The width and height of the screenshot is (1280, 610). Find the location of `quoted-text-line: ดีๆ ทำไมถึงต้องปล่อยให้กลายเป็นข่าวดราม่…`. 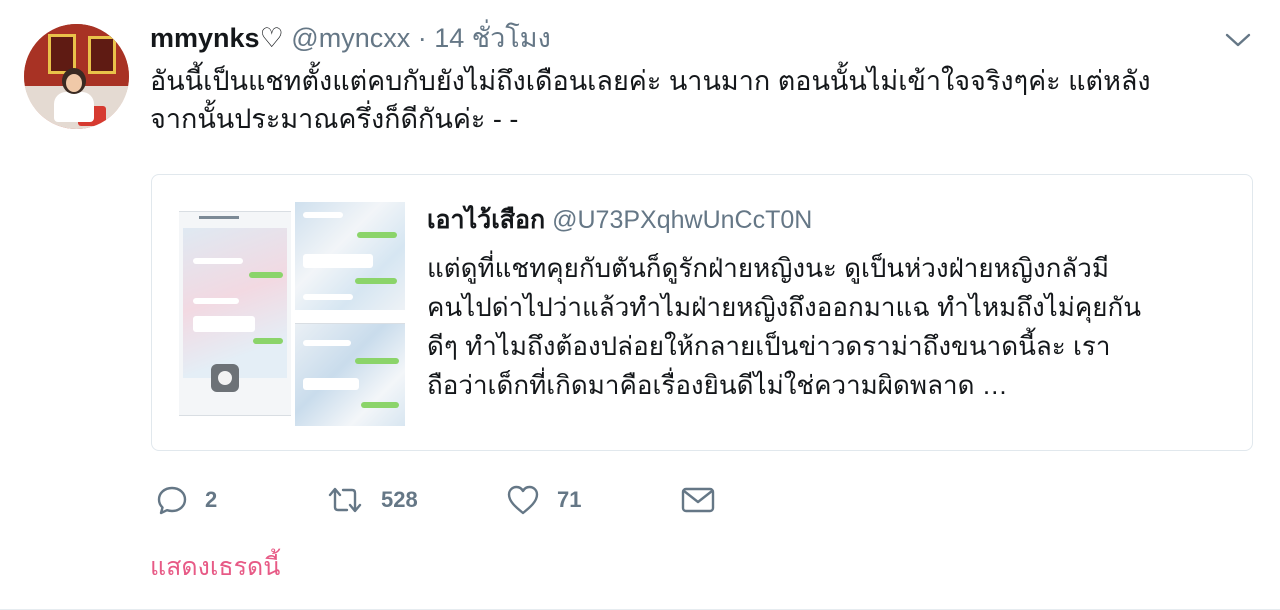

quoted-text-line: ดีๆ ทำไมถึงต้องปล่อยให้กลายเป็นข่าวดราม่… is located at coordinates (769, 346).